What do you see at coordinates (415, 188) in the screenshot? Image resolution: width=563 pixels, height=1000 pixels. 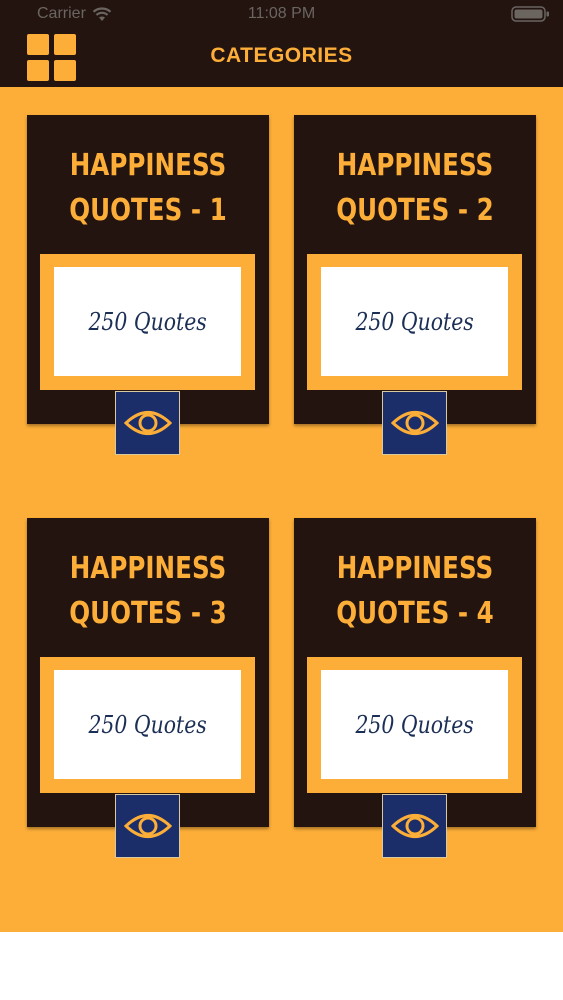 I see `category-title: HAPPINESS QUOTES - 2` at bounding box center [415, 188].